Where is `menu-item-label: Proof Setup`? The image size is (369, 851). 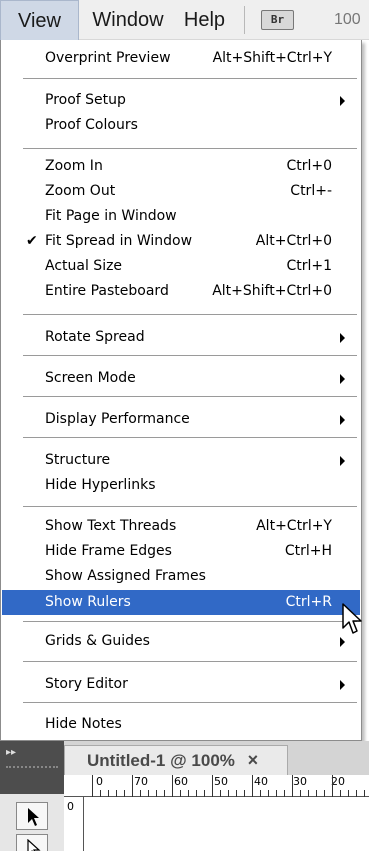 menu-item-label: Proof Setup is located at coordinates (85, 100).